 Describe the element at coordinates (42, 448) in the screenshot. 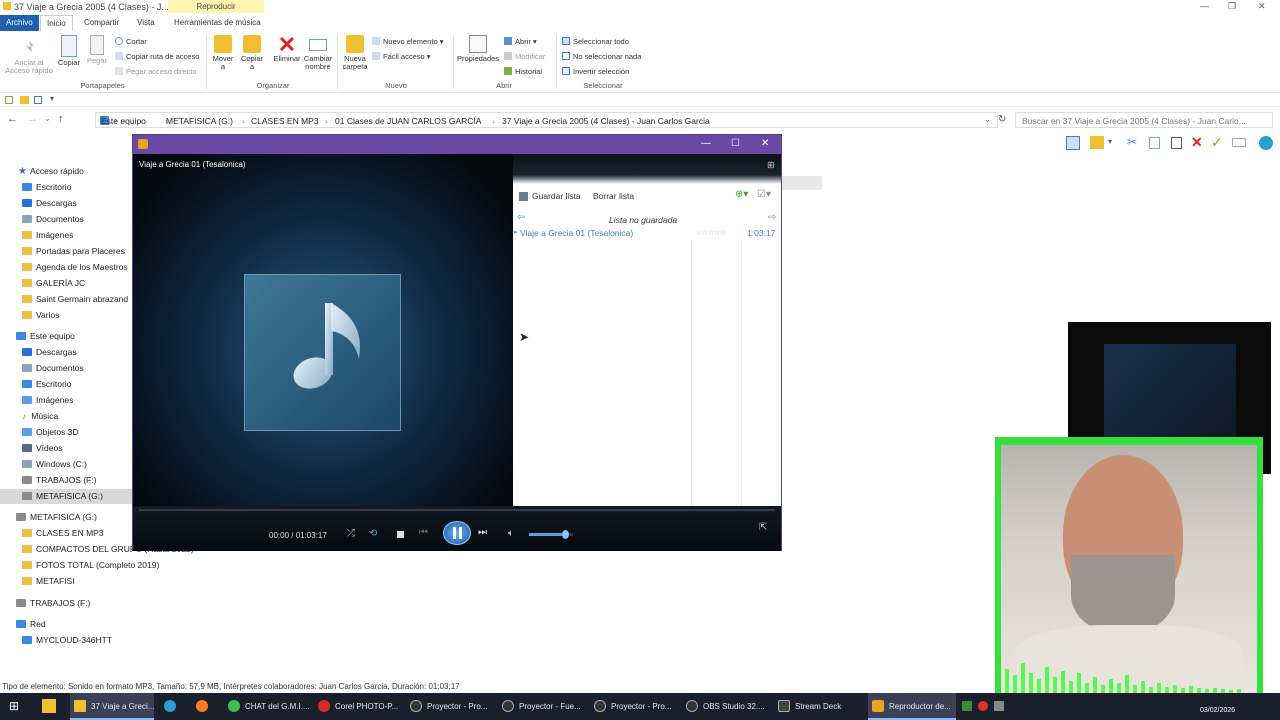

I see `nav-item-videos: Vídeos` at that location.